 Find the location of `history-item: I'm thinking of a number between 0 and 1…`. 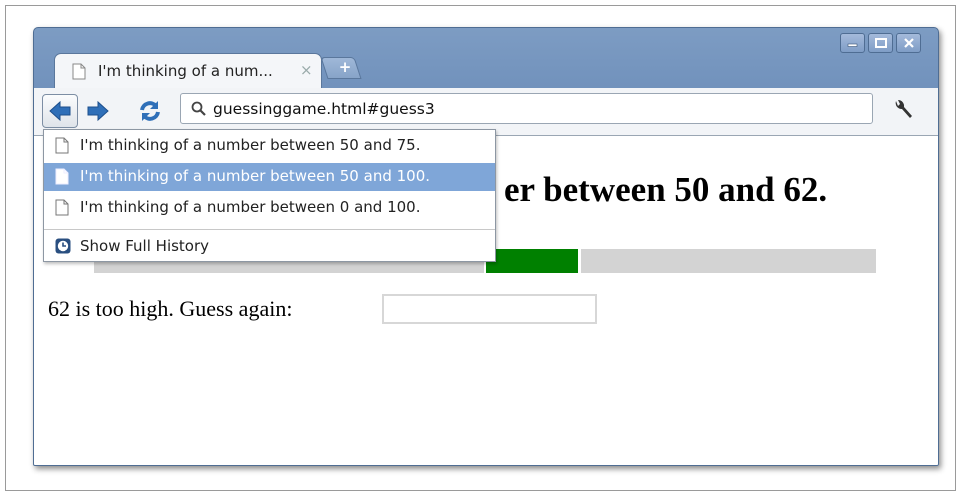

history-item: I'm thinking of a number between 0 and 1… is located at coordinates (269, 208).